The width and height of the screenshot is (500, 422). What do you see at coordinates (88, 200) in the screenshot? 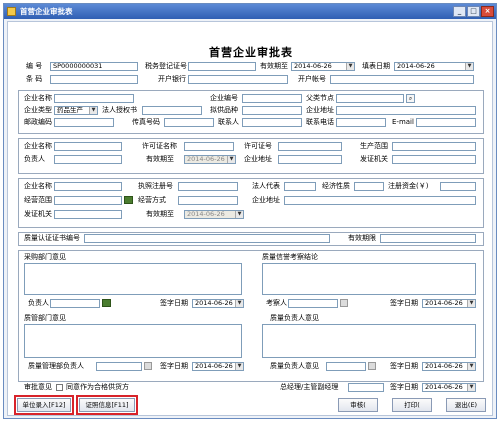
I see `range-field` at bounding box center [88, 200].